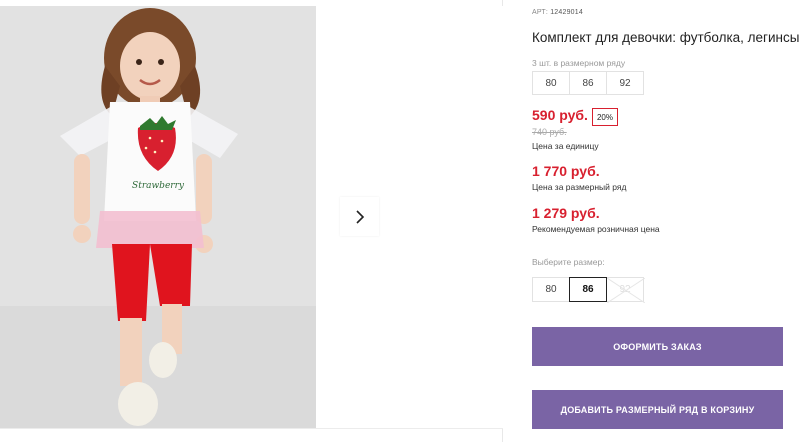 The height and width of the screenshot is (442, 800). I want to click on unit-price: 590 руб., so click(560, 115).